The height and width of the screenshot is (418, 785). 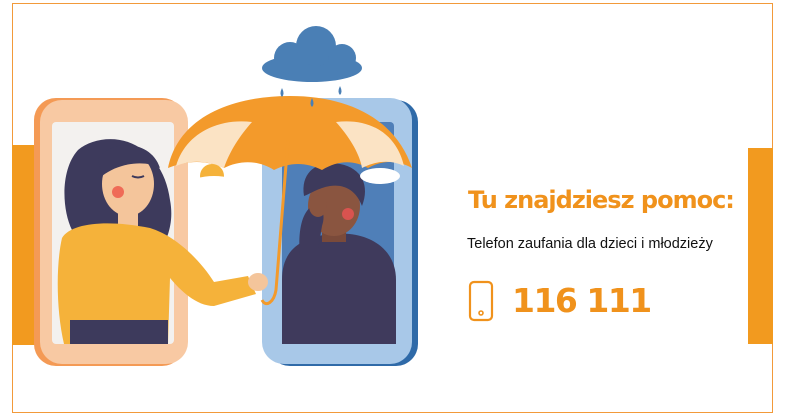 What do you see at coordinates (760, 246) in the screenshot?
I see `right-accent-bar` at bounding box center [760, 246].